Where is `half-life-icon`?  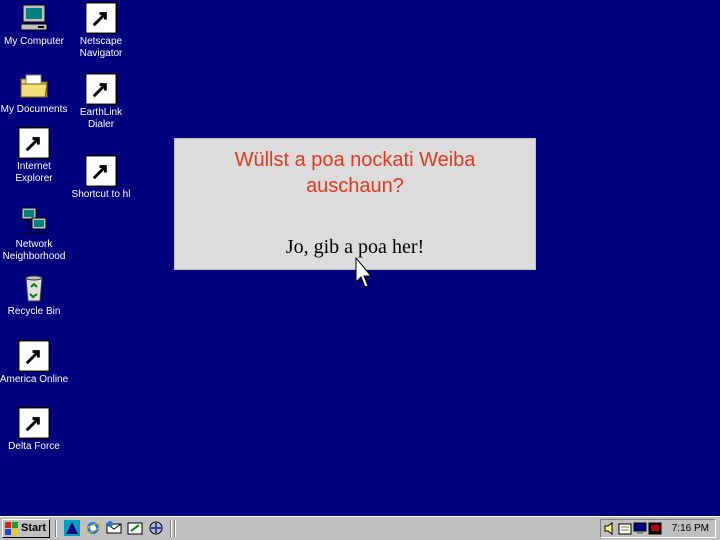 half-life-icon is located at coordinates (101, 171).